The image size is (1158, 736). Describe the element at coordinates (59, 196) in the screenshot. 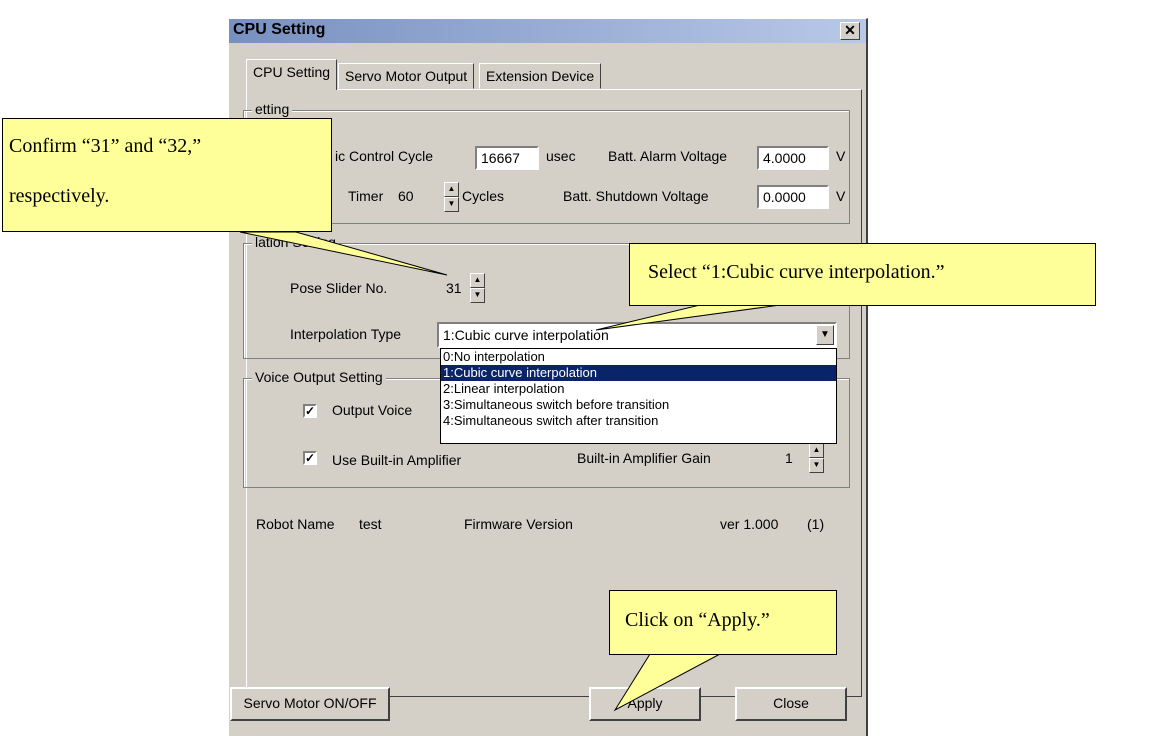

I see `callout-confirm-line2: respectively.` at that location.